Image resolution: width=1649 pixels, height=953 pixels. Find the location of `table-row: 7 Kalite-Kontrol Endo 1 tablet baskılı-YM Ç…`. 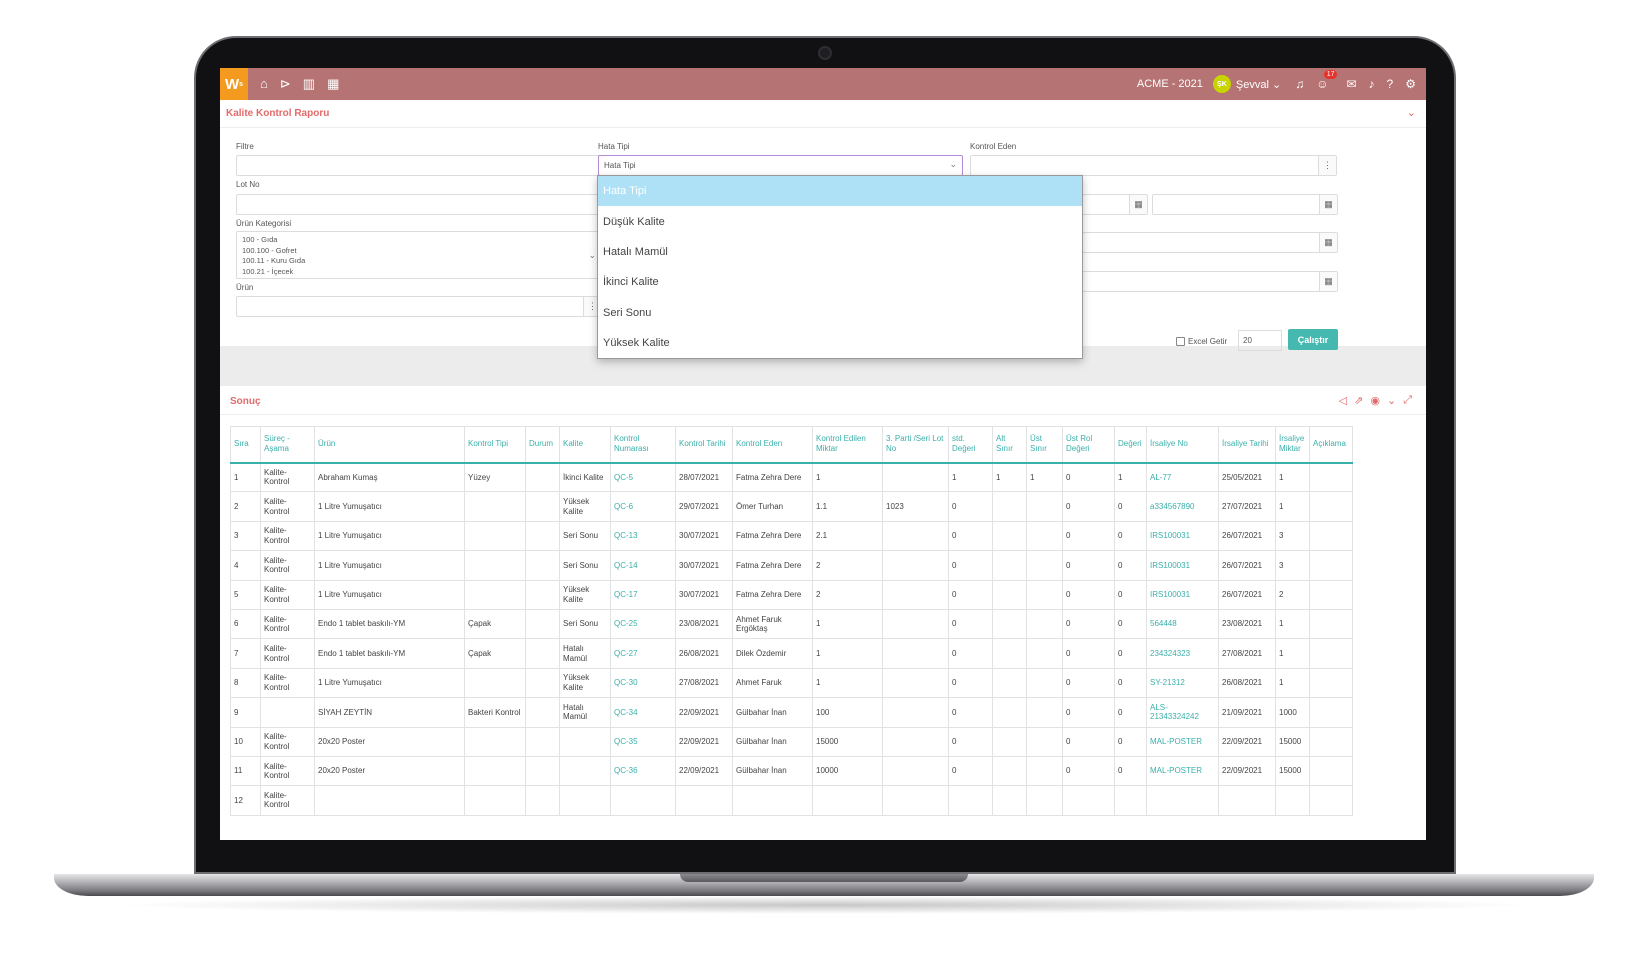

table-row: 7 Kalite-Kontrol Endo 1 tablet baskılı-YM Ç… is located at coordinates (791, 653).